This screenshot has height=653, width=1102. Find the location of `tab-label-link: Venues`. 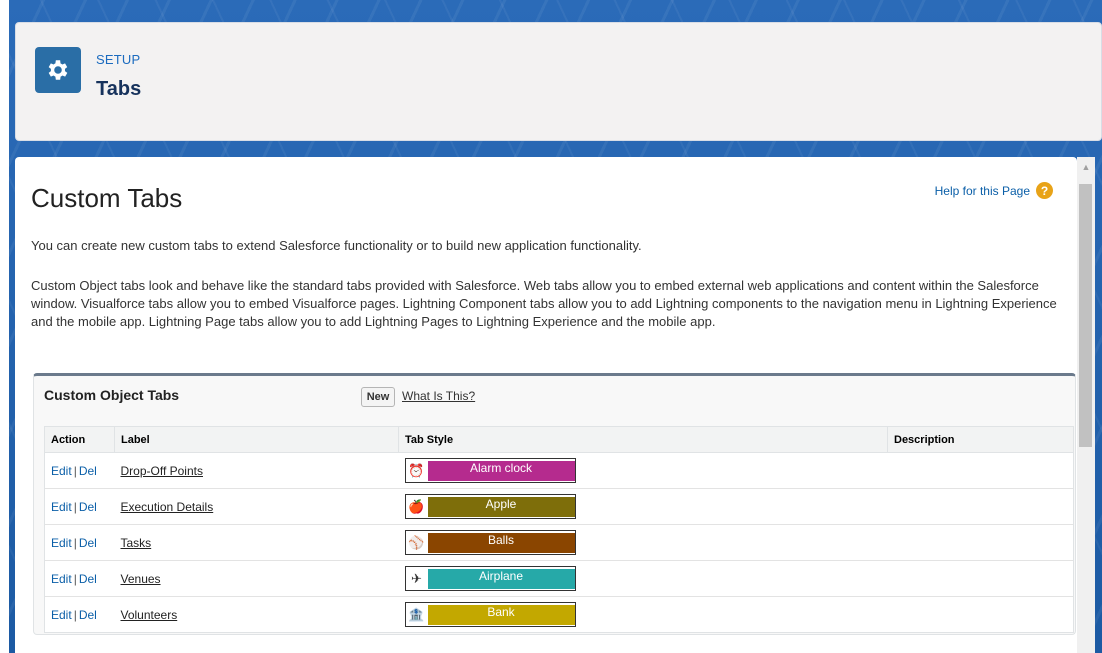

tab-label-link: Venues is located at coordinates (141, 579).